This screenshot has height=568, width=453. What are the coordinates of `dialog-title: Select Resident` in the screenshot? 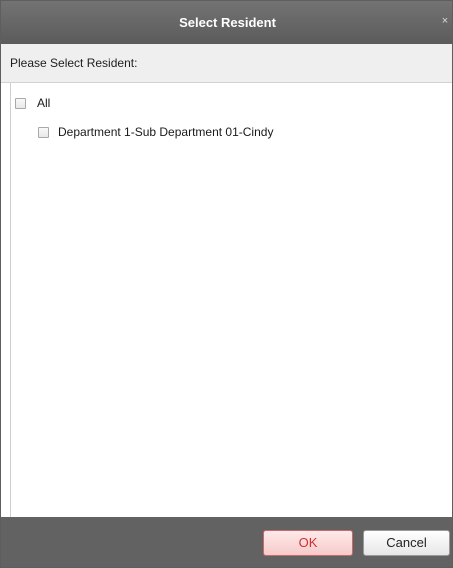 It's located at (227, 22).